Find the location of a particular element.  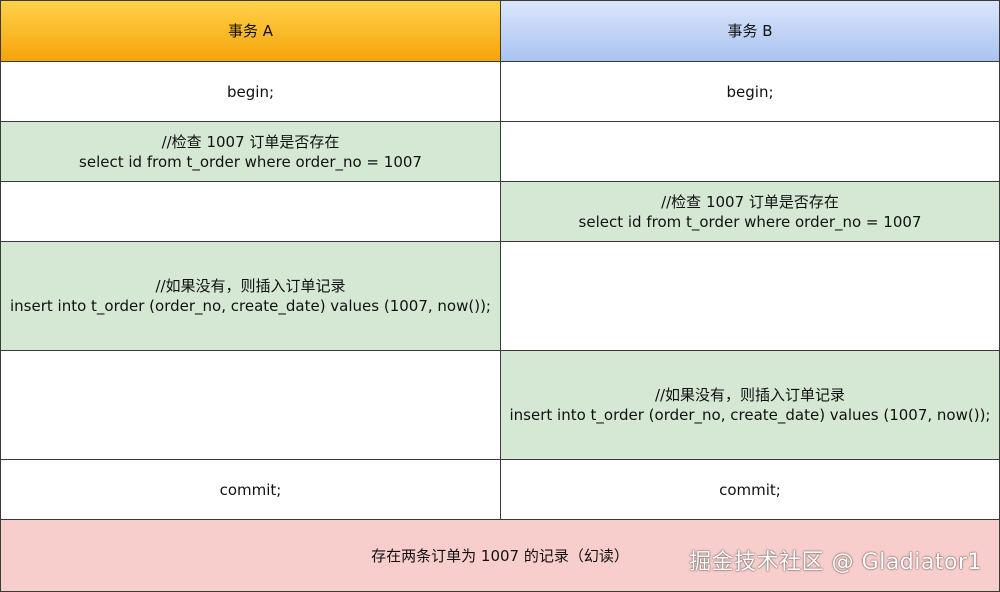

cell-b-commit: commit; is located at coordinates (750, 489).